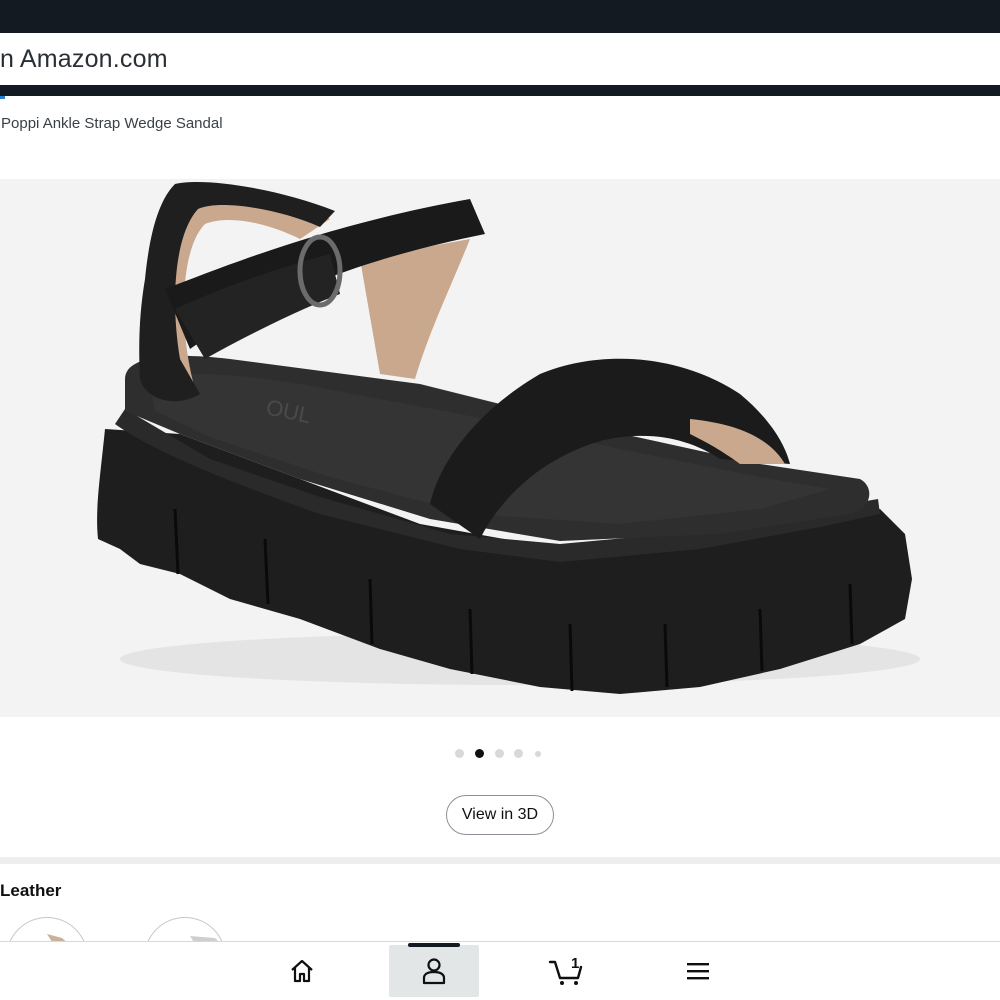  What do you see at coordinates (112, 123) in the screenshot?
I see `product-title: Poppi Ankle Strap Wedge Sandal` at bounding box center [112, 123].